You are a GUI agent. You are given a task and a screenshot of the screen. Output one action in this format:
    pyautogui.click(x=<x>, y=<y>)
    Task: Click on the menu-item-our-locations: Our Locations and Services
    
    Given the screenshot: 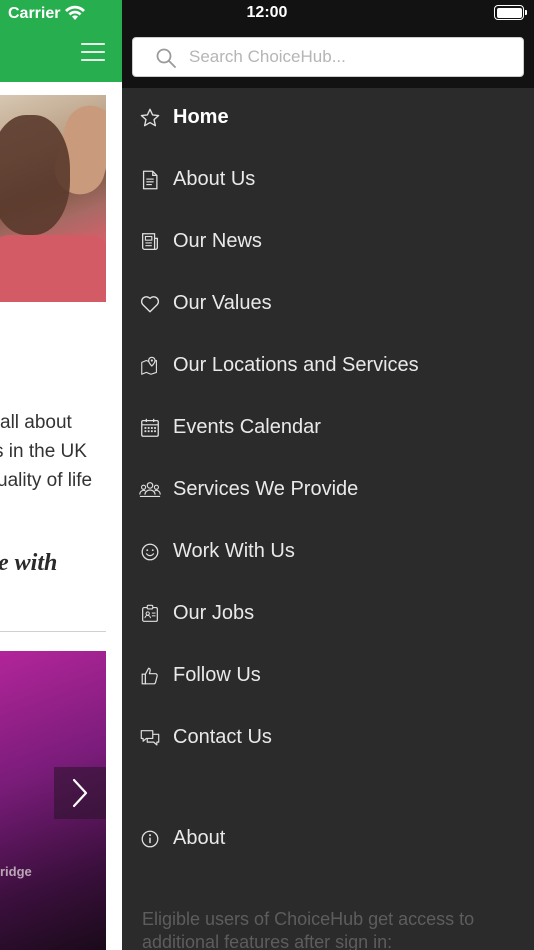 What is the action you would take?
    pyautogui.click(x=328, y=367)
    